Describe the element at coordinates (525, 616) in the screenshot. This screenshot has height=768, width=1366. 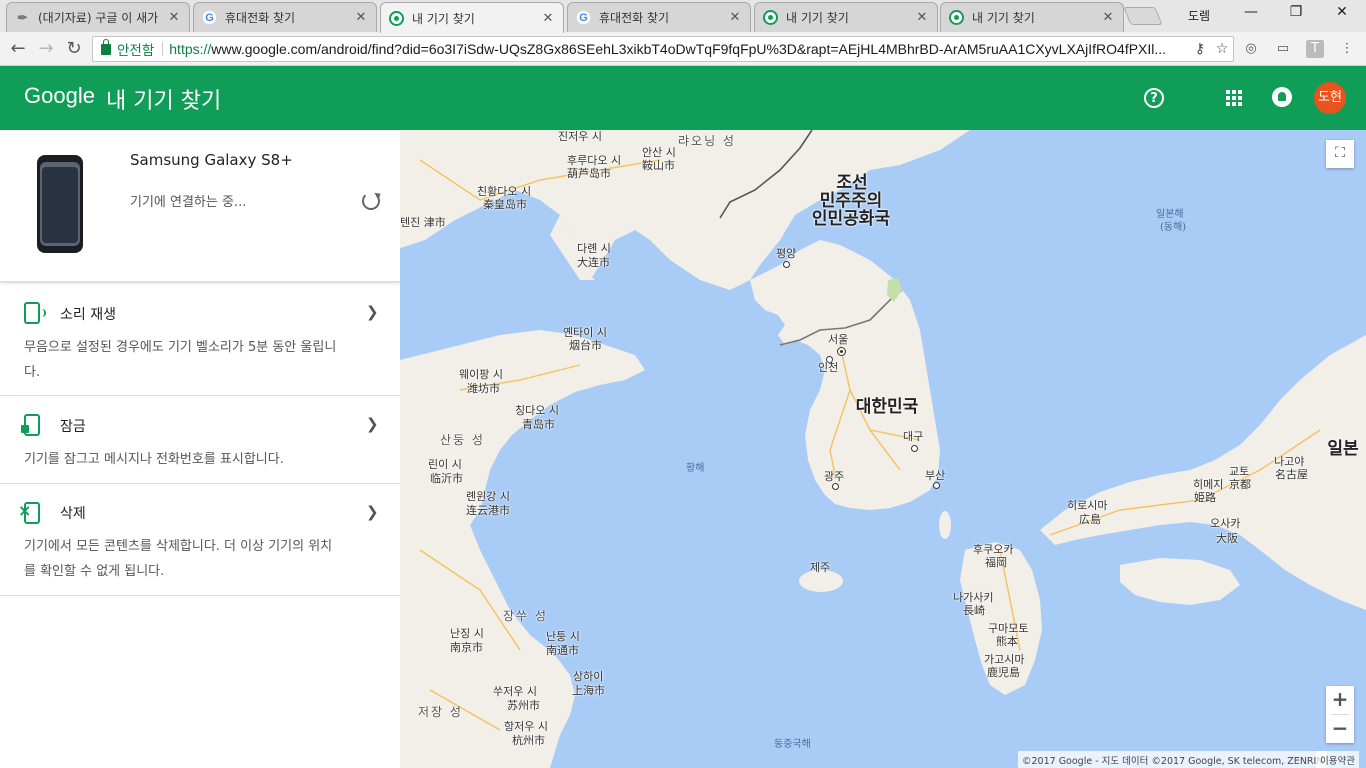
I see `province-label: 장쑤 성` at that location.